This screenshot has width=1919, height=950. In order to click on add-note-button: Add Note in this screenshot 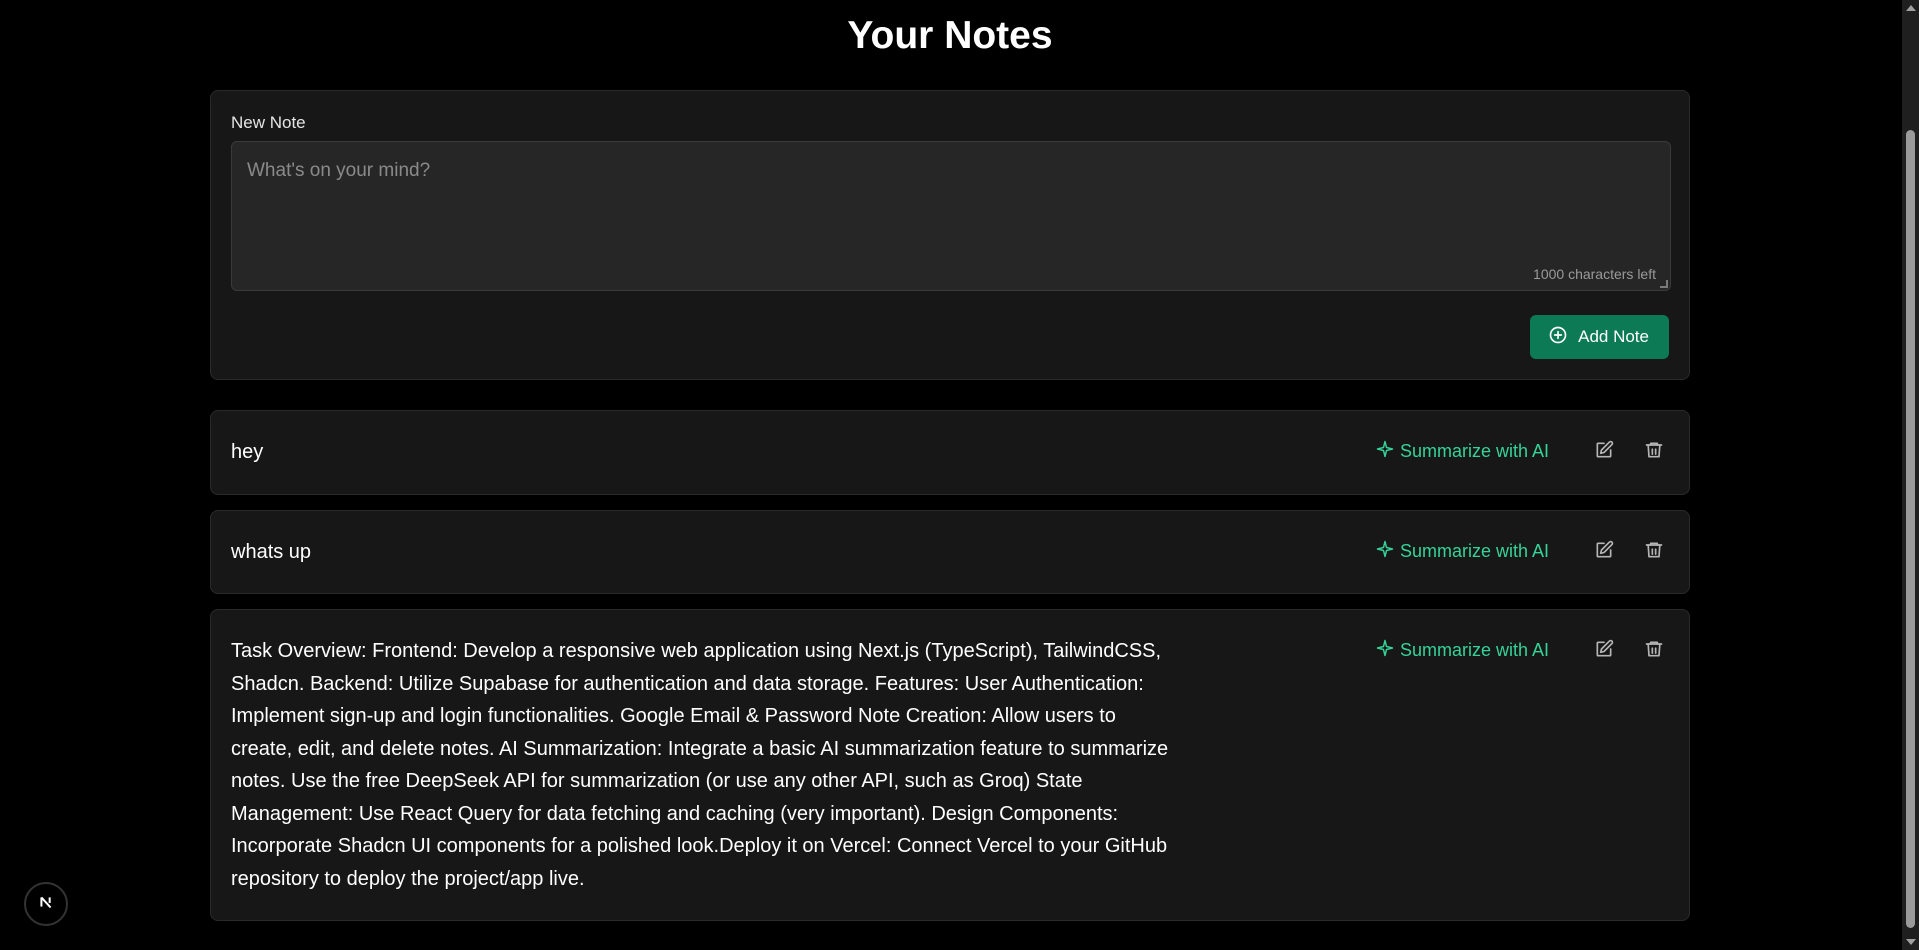, I will do `click(1599, 337)`.